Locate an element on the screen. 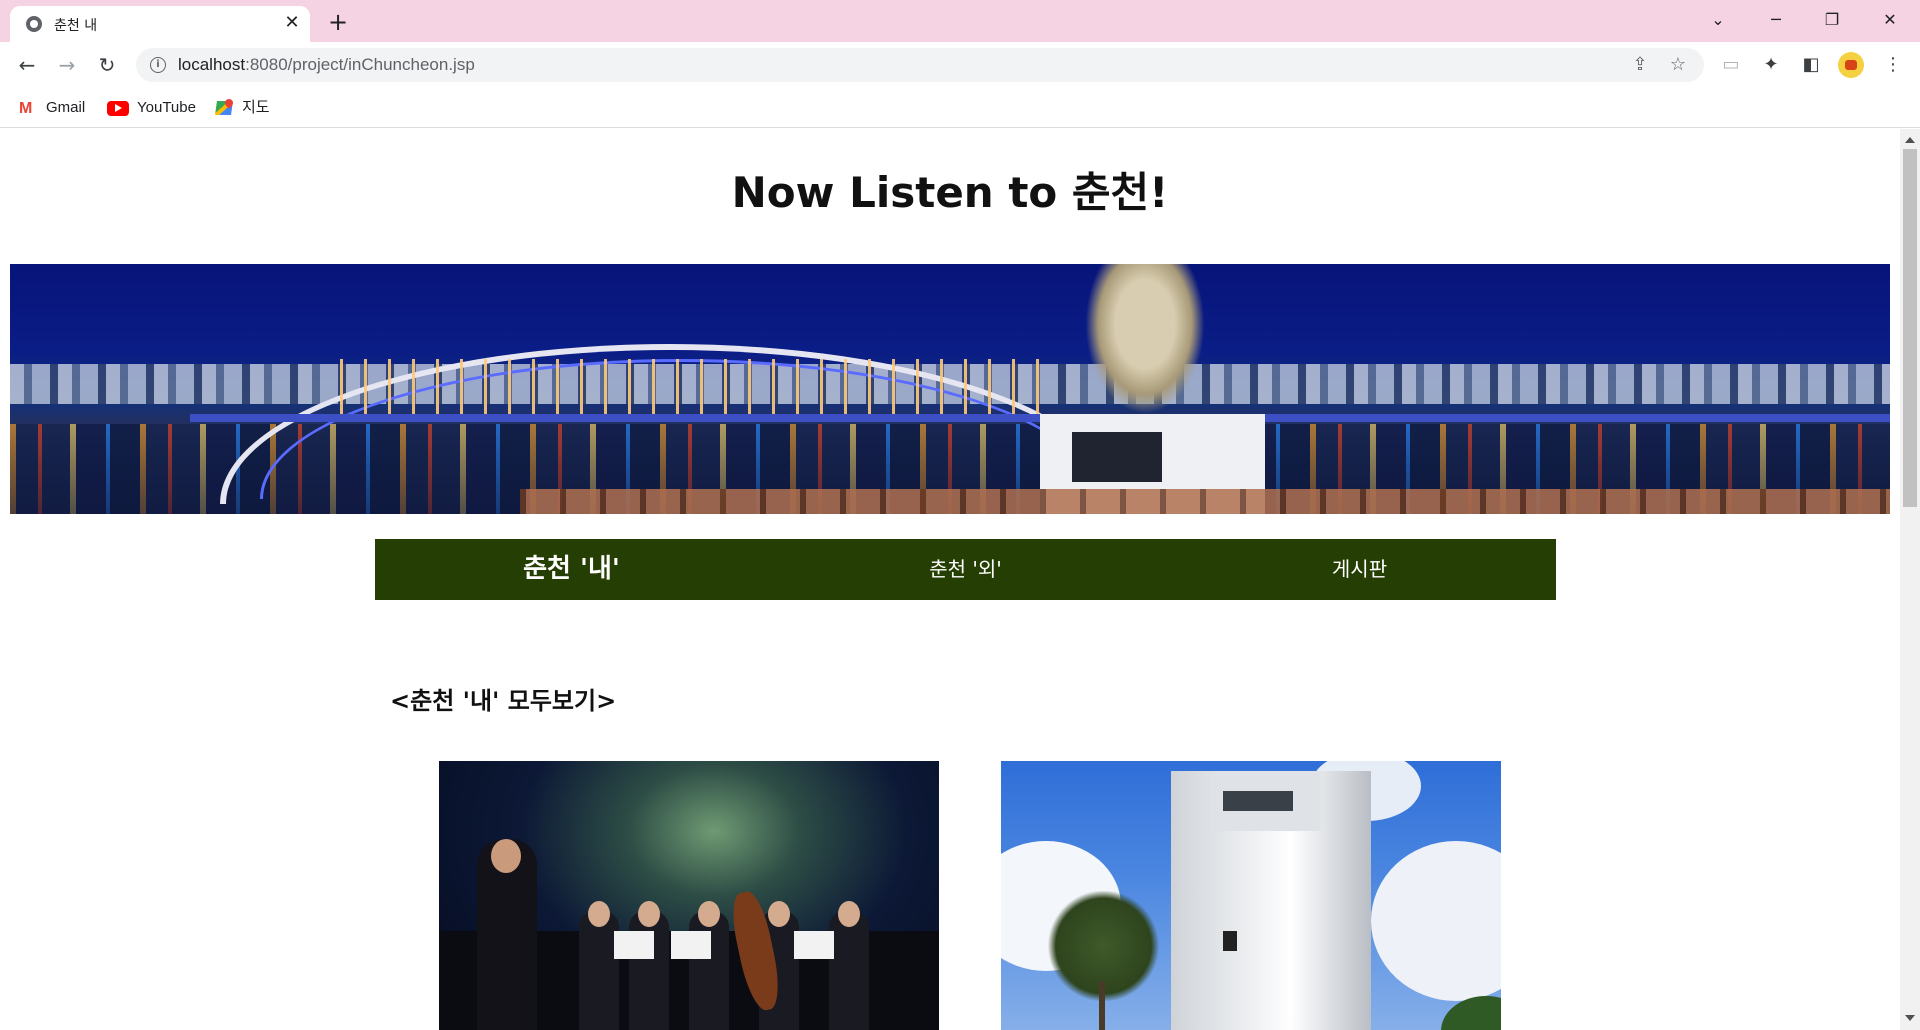 This screenshot has width=1920, height=1030. menu-kebab-icon: ⋮ is located at coordinates (1893, 65).